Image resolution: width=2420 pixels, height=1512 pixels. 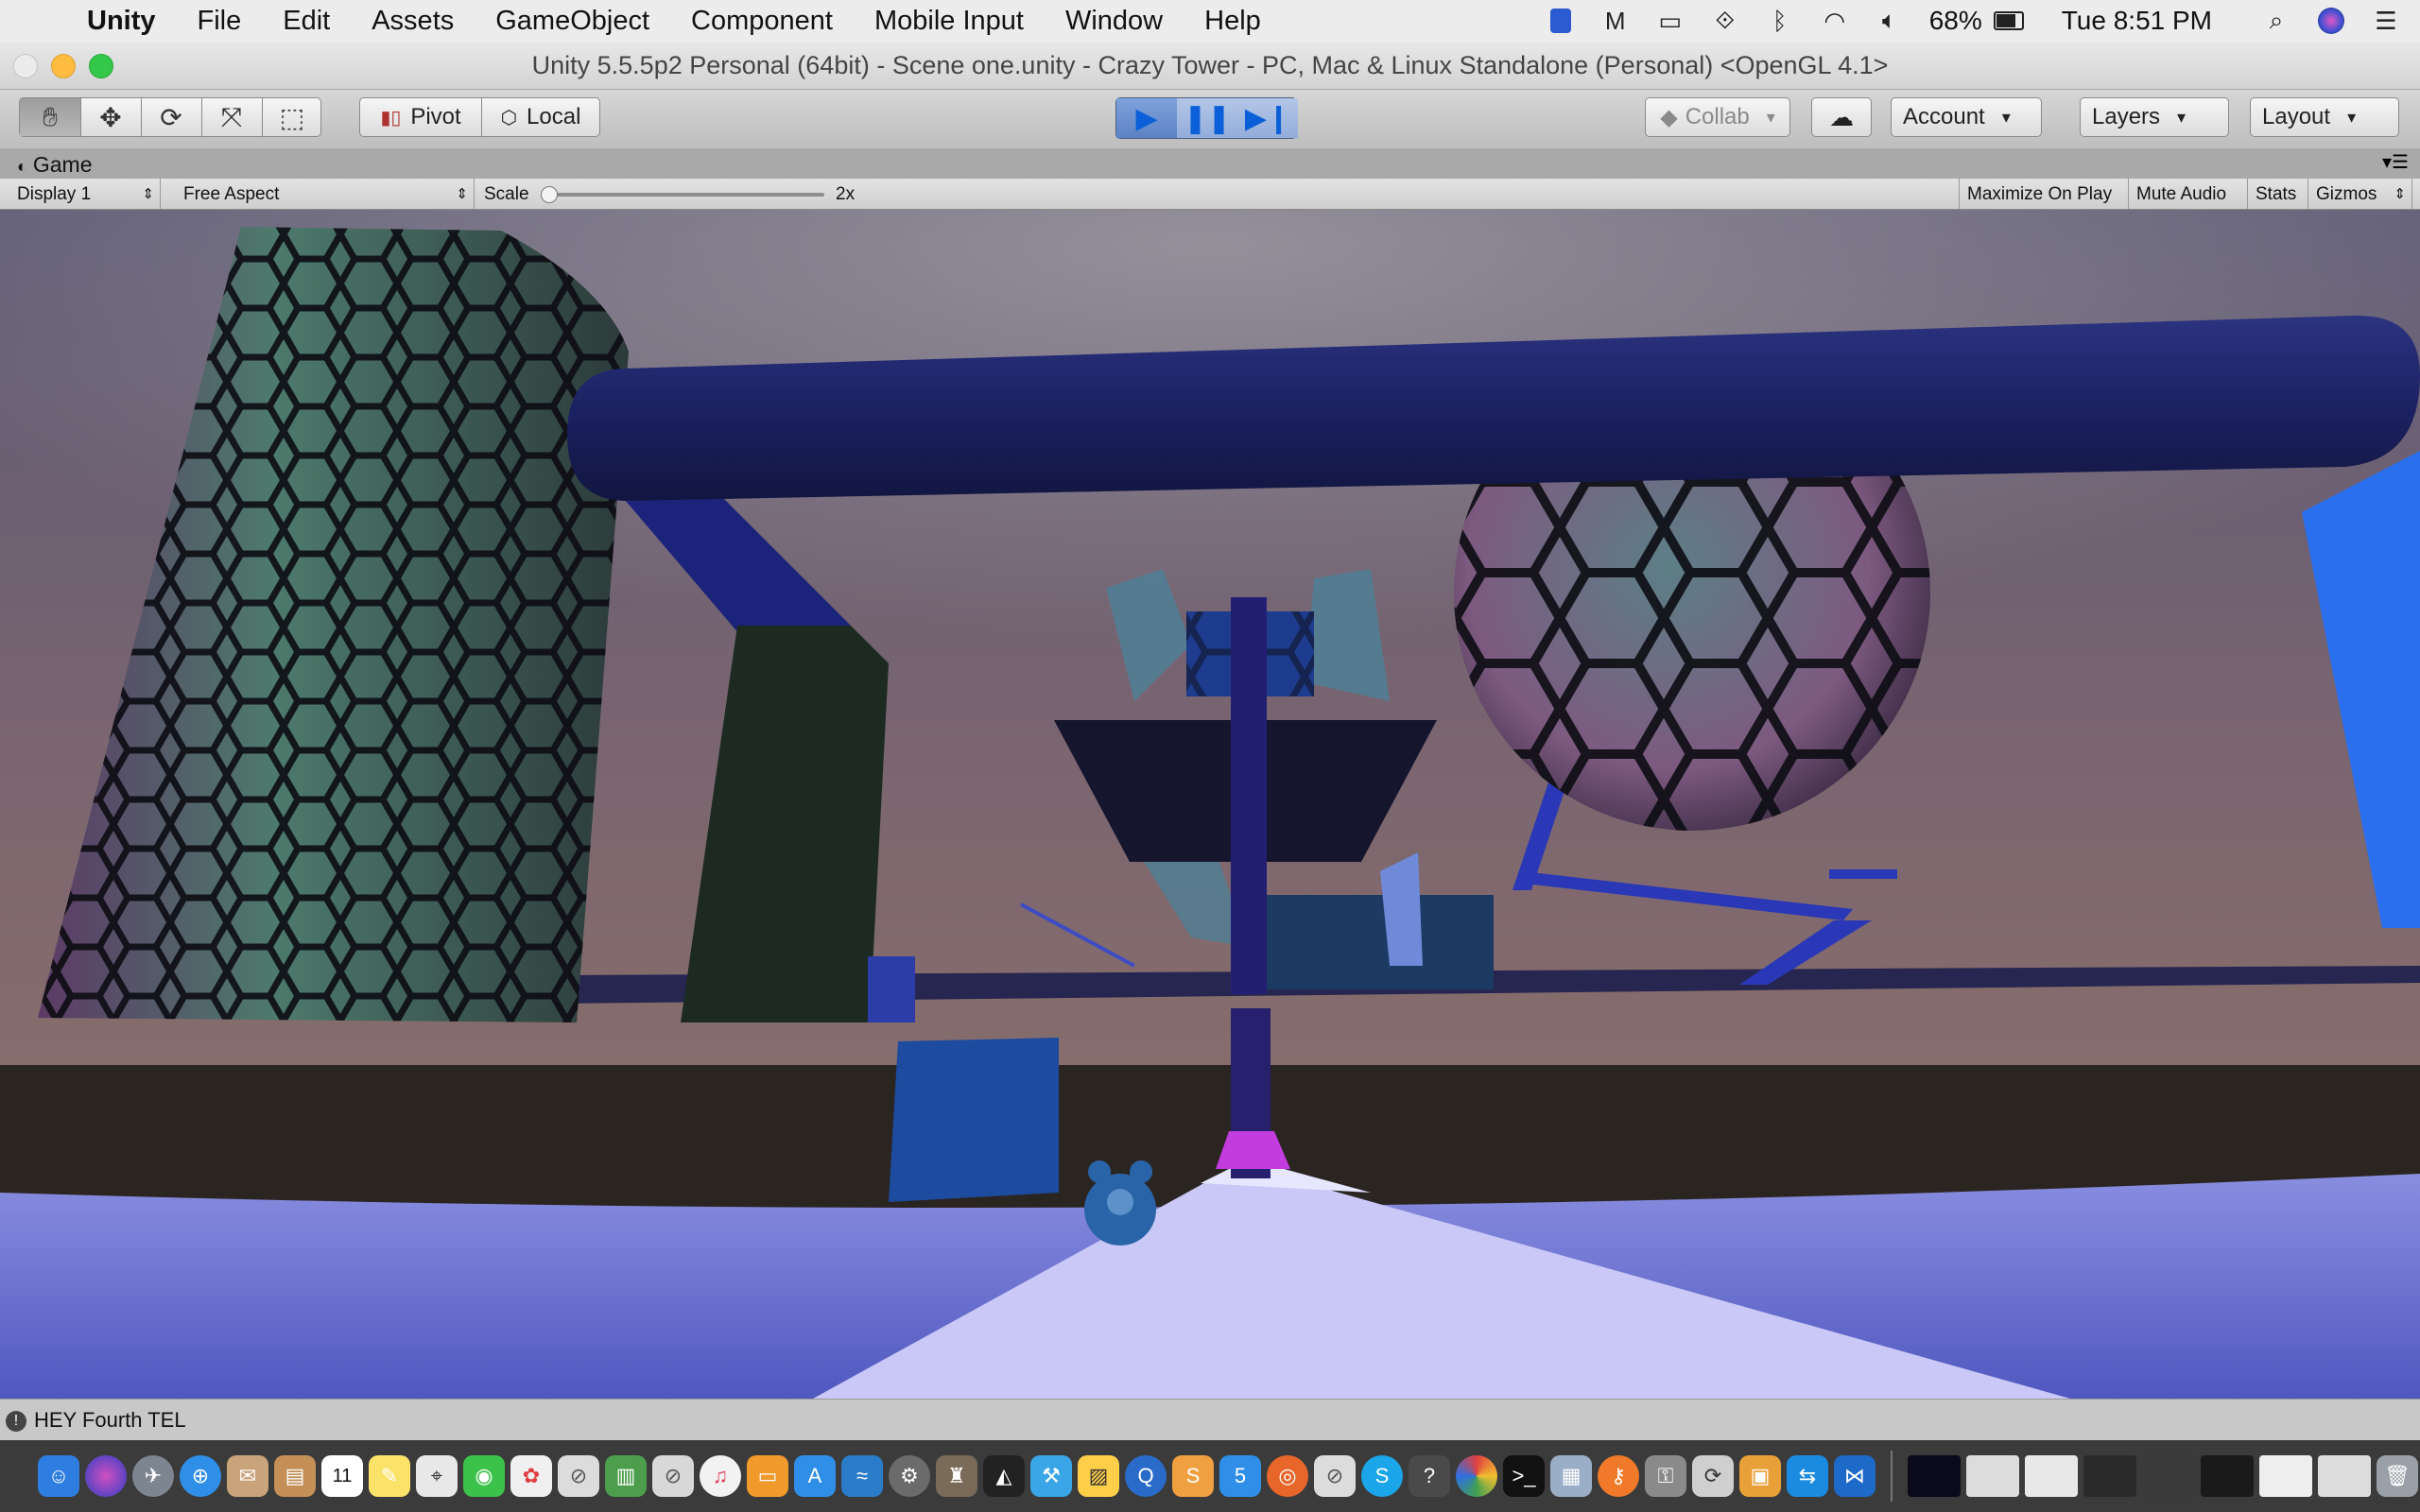 I want to click on menu-file: File, so click(x=220, y=21).